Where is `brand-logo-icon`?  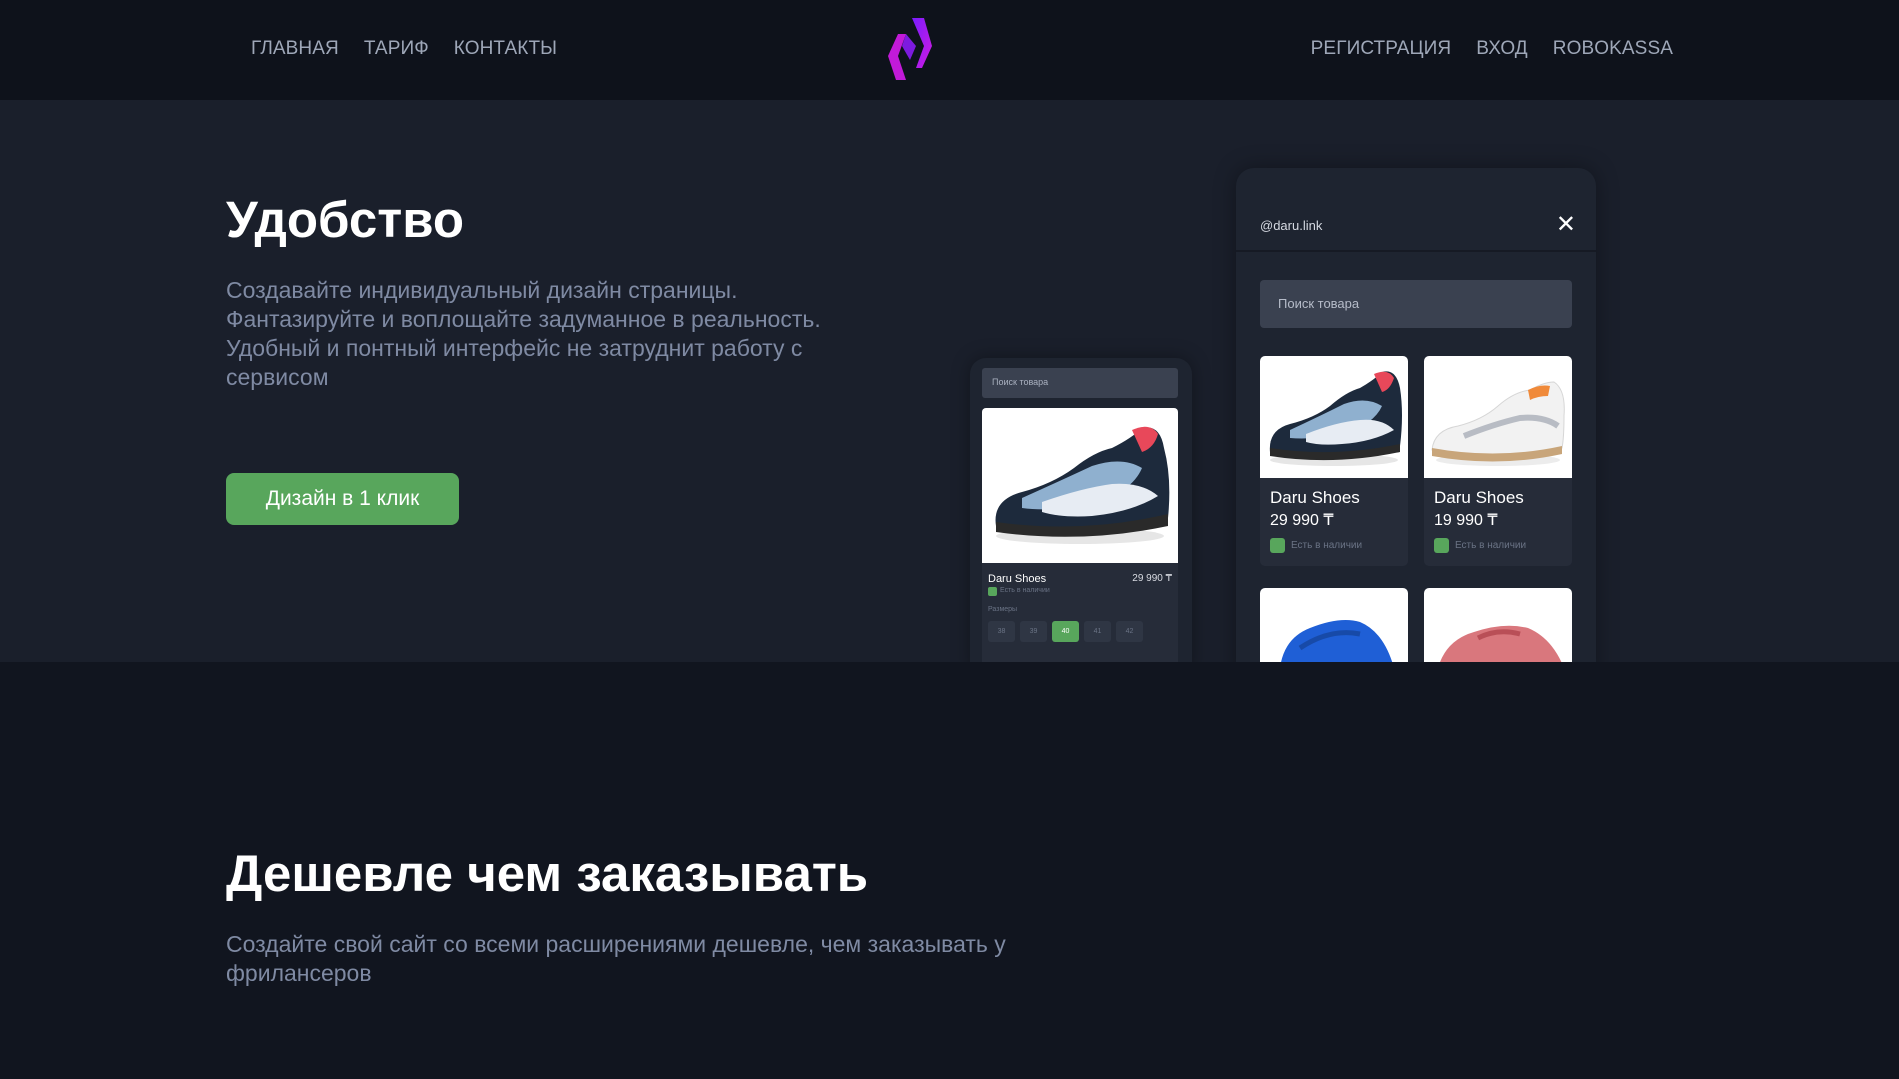
brand-logo-icon is located at coordinates (910, 50).